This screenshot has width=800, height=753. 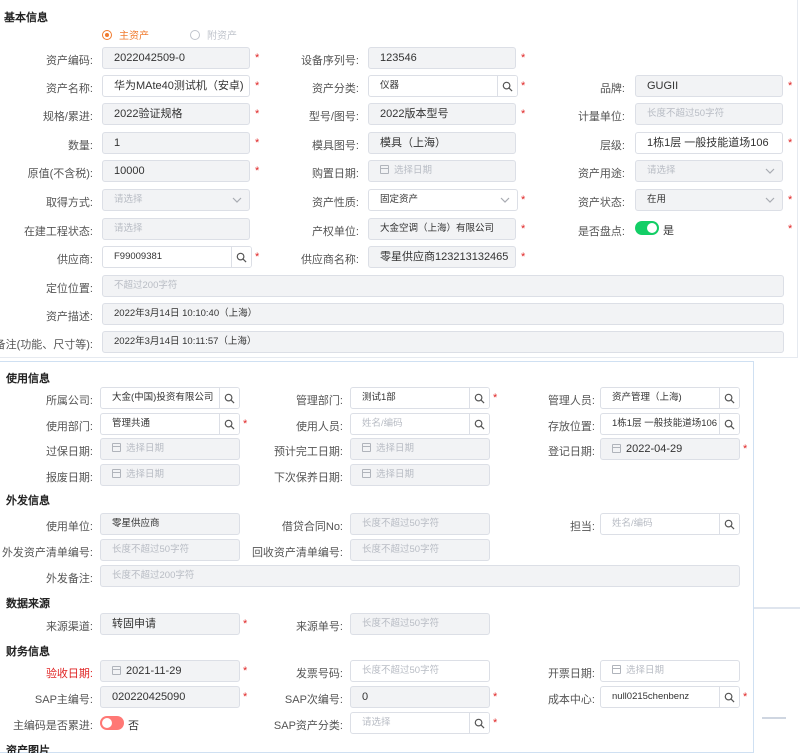 What do you see at coordinates (420, 671) in the screenshot?
I see `invoice-no-field: 长度不超过50字符` at bounding box center [420, 671].